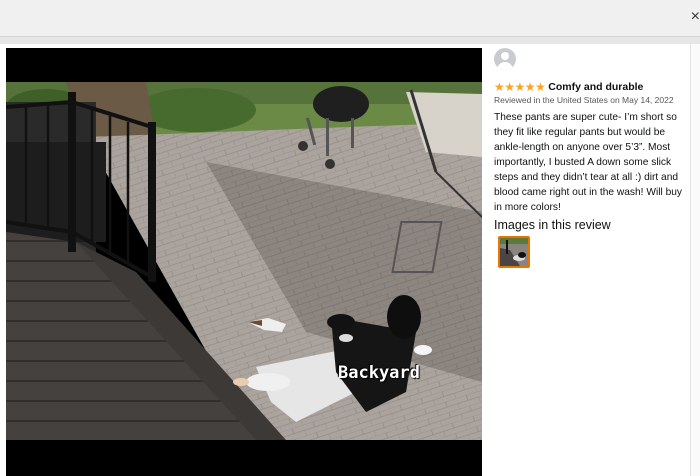 This screenshot has height=476, width=700. I want to click on review-image-thumbnail, so click(514, 252).